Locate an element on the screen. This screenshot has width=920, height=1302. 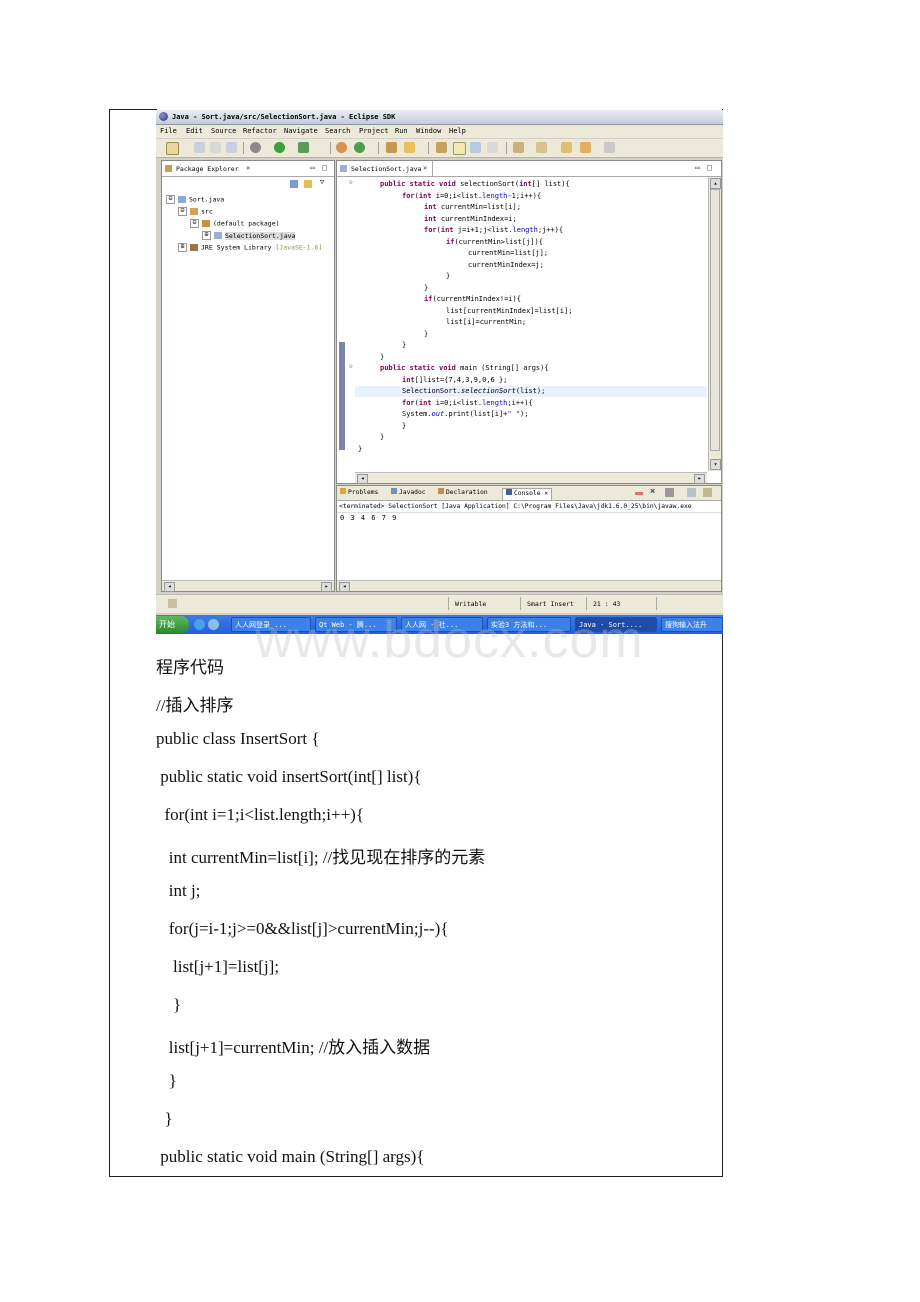
tab-label: Console is located at coordinates (527, 493).